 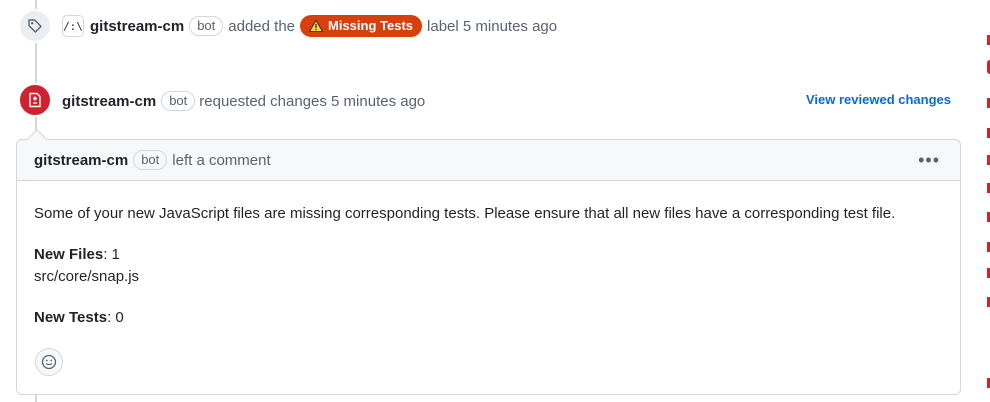 I want to click on tag-icon, so click(x=35, y=26).